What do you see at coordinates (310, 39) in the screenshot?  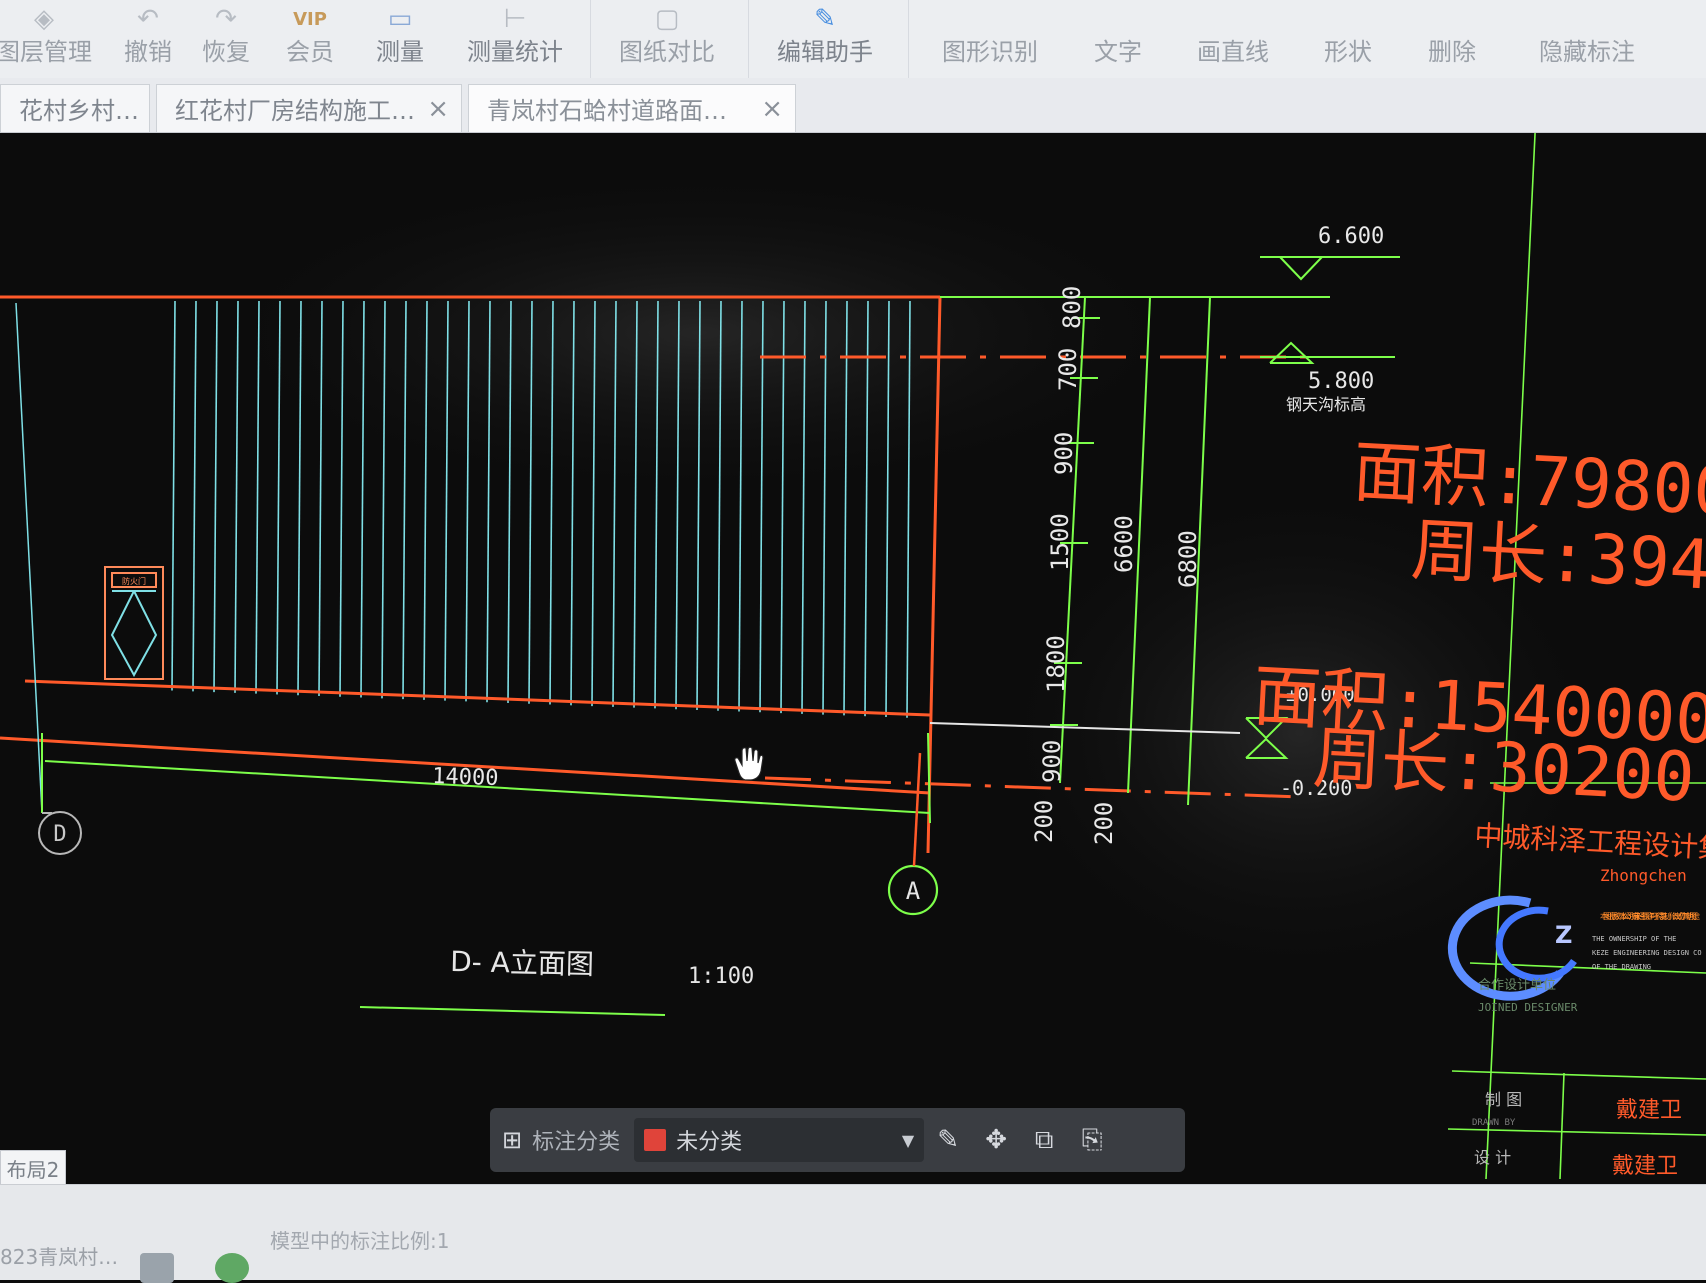 I see `vip-button: VIP 会员` at bounding box center [310, 39].